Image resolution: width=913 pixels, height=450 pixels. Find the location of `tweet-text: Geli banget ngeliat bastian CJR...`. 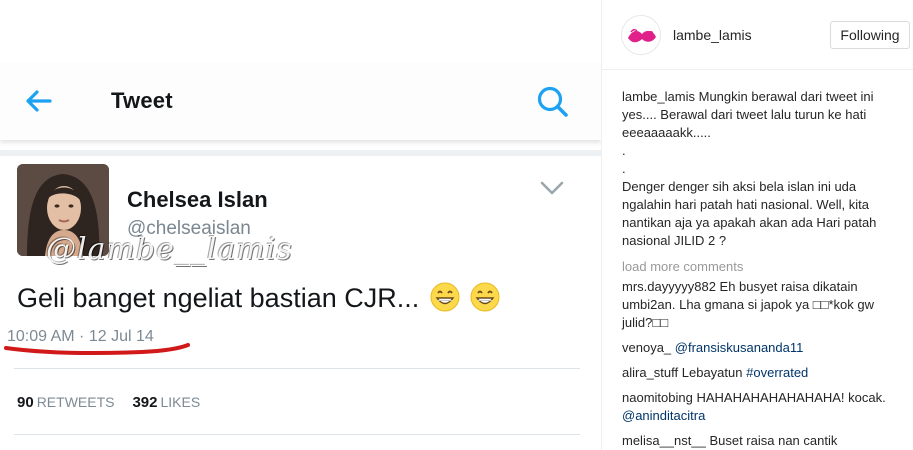

tweet-text: Geli banget ngeliat bastian CJR... is located at coordinates (258, 298).